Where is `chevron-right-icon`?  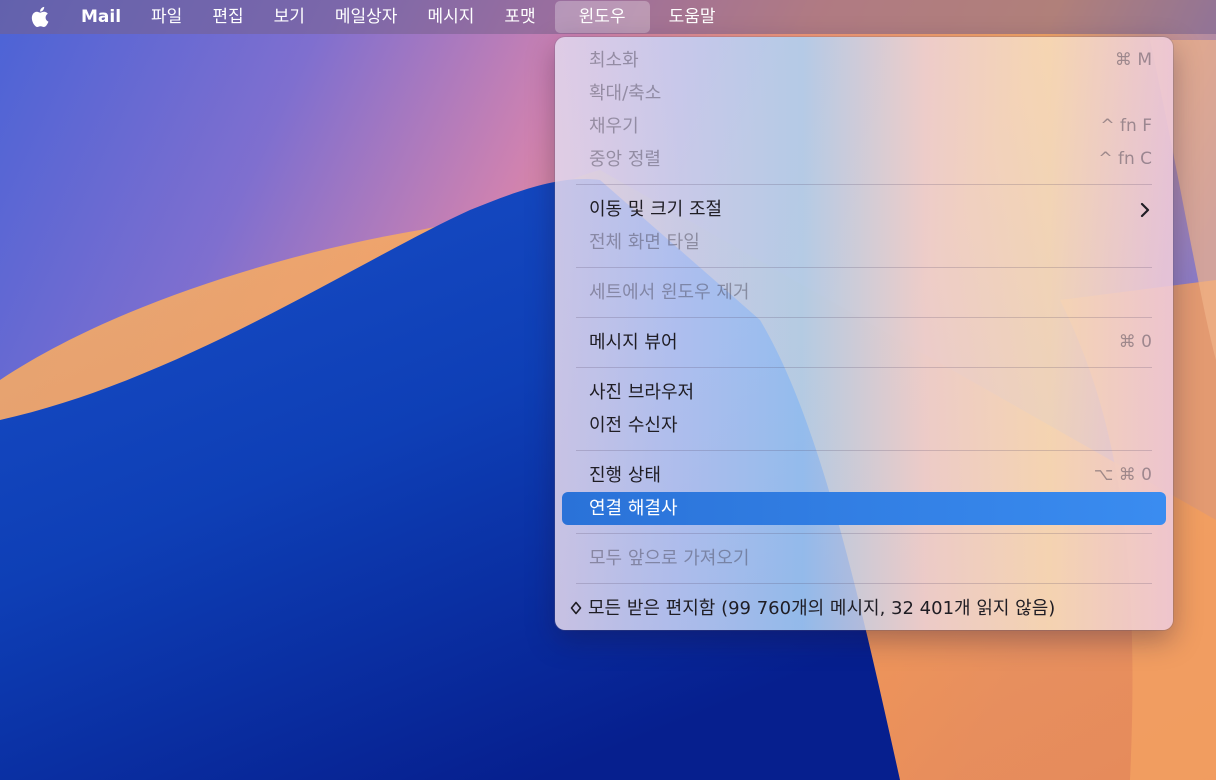
chevron-right-icon is located at coordinates (1145, 210).